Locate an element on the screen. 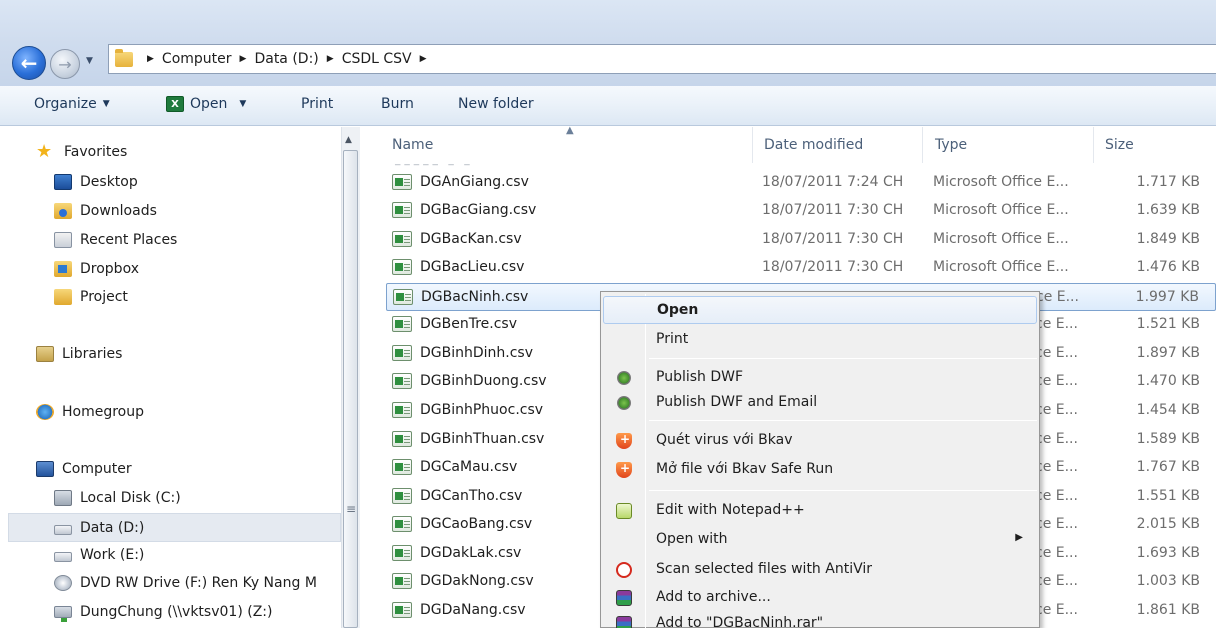 This screenshot has height=628, width=1216. file-name: DGBacLieu.csv is located at coordinates (472, 267).